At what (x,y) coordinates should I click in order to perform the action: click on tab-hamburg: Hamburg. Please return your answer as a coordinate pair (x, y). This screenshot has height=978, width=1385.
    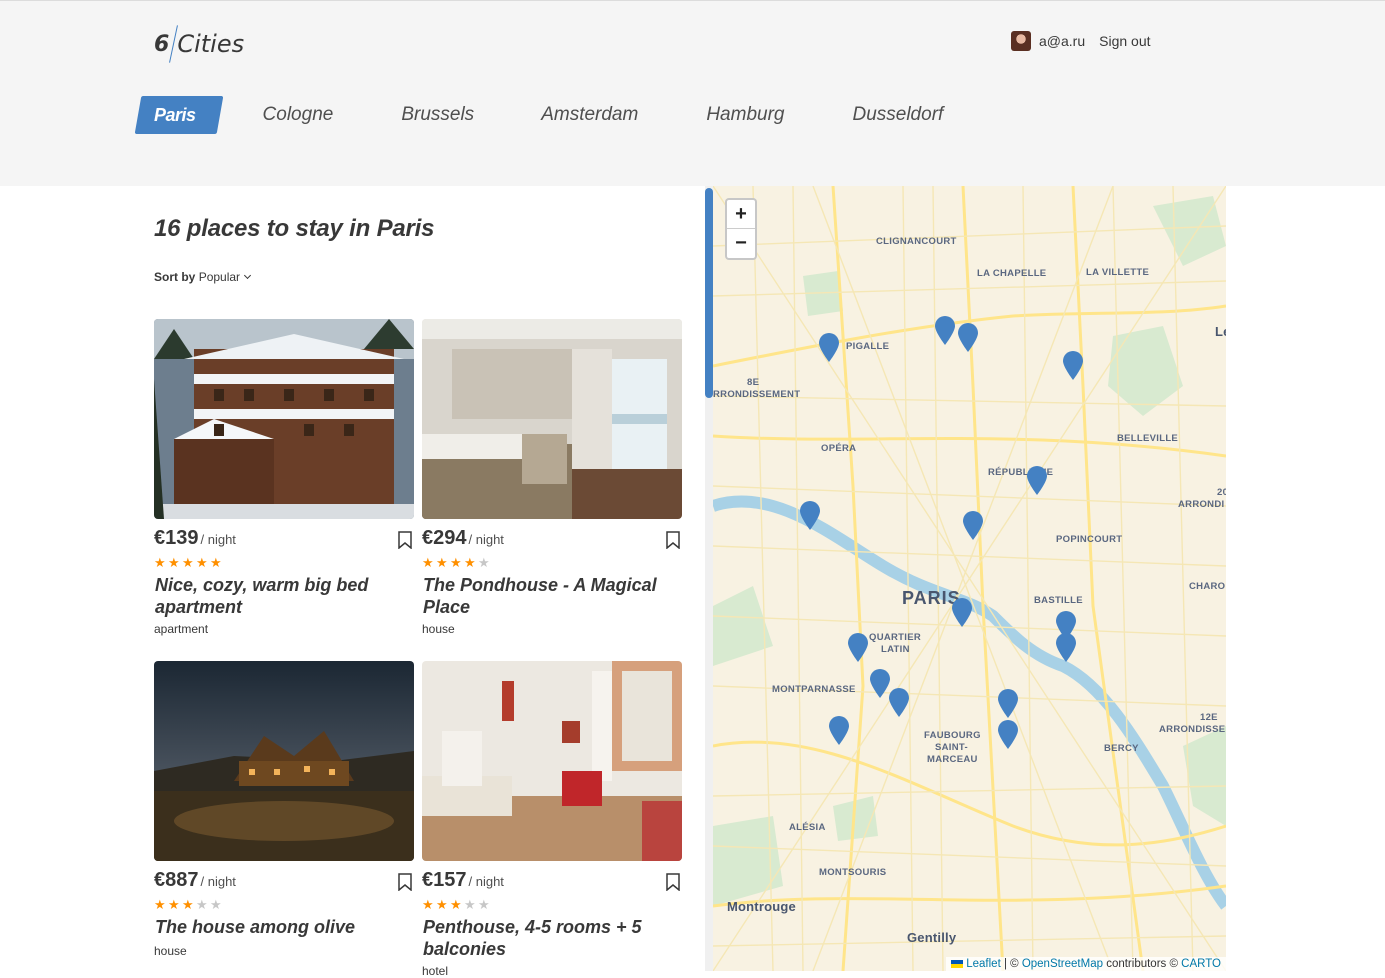
    Looking at the image, I should click on (745, 115).